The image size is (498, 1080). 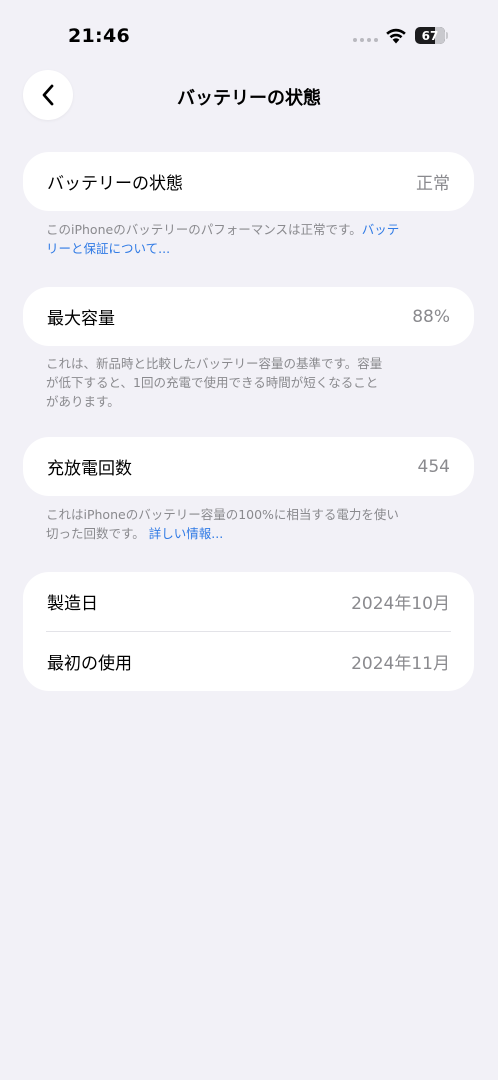 I want to click on dates-card: 製造日 2024年10月 最初の使用 2024年11月, so click(x=248, y=631).